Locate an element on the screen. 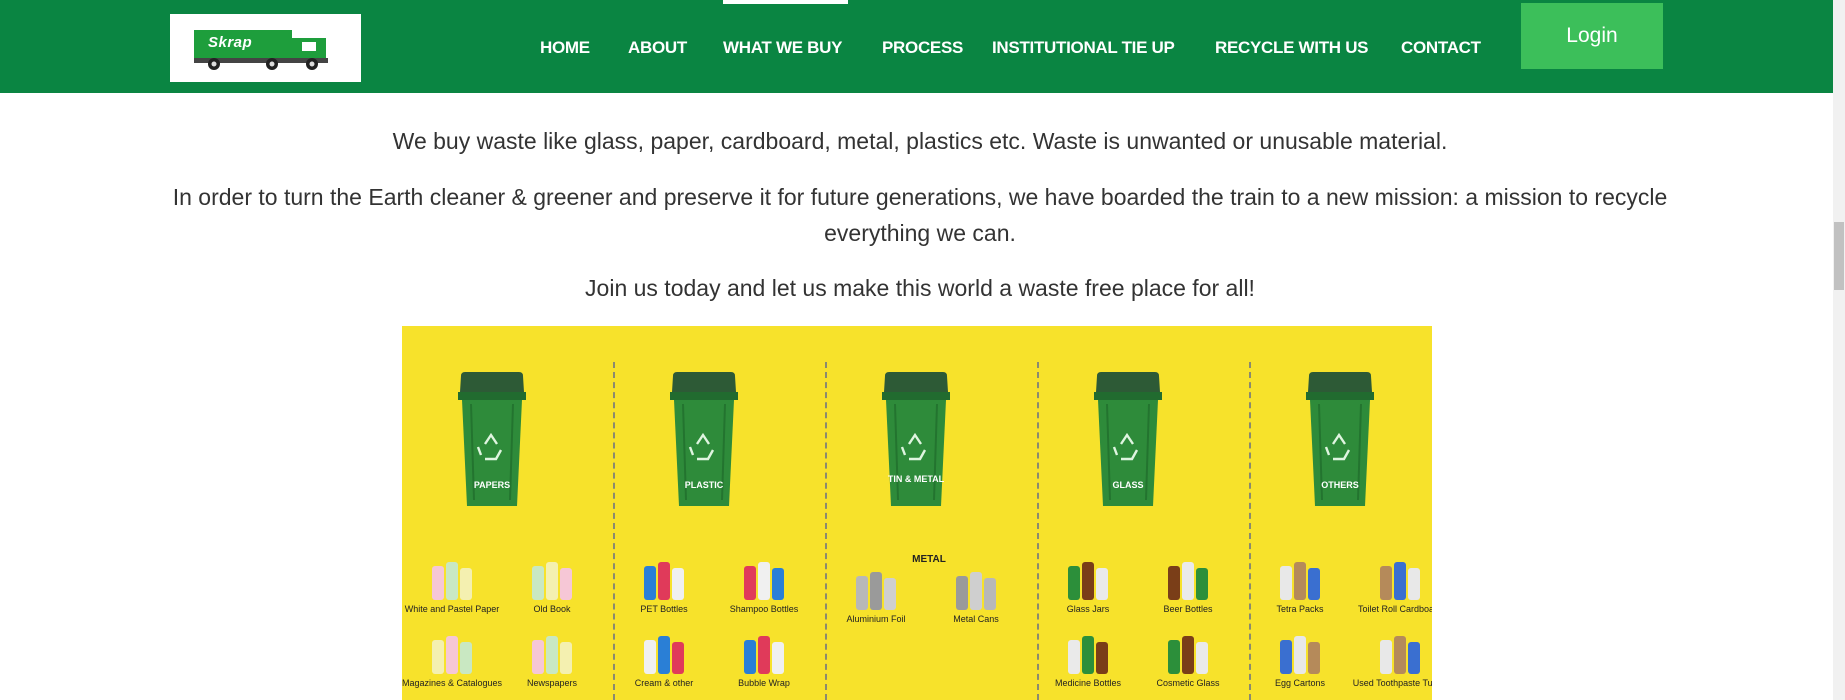 This screenshot has width=1845, height=700. page-scrollbar is located at coordinates (1839, 350).